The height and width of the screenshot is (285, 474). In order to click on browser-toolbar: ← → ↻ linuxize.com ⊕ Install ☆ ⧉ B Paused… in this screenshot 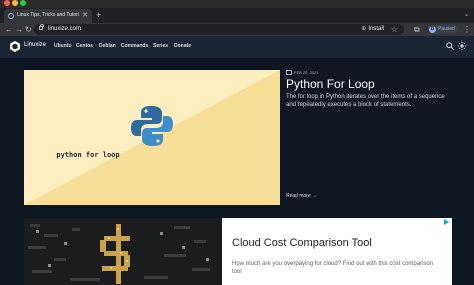, I will do `click(237, 29)`.